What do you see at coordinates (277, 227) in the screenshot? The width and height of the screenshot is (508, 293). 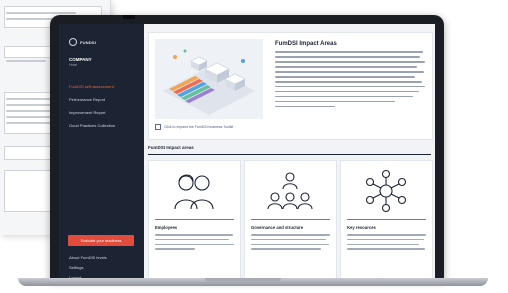 I see `card-title: Governance and structure` at bounding box center [277, 227].